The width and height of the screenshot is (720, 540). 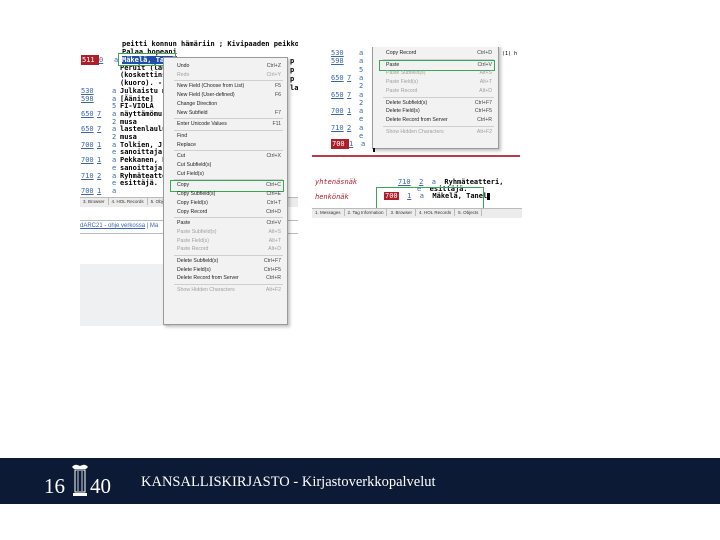 What do you see at coordinates (211, 86) in the screenshot?
I see `menu-item-label: New Field (Choose from List)` at bounding box center [211, 86].